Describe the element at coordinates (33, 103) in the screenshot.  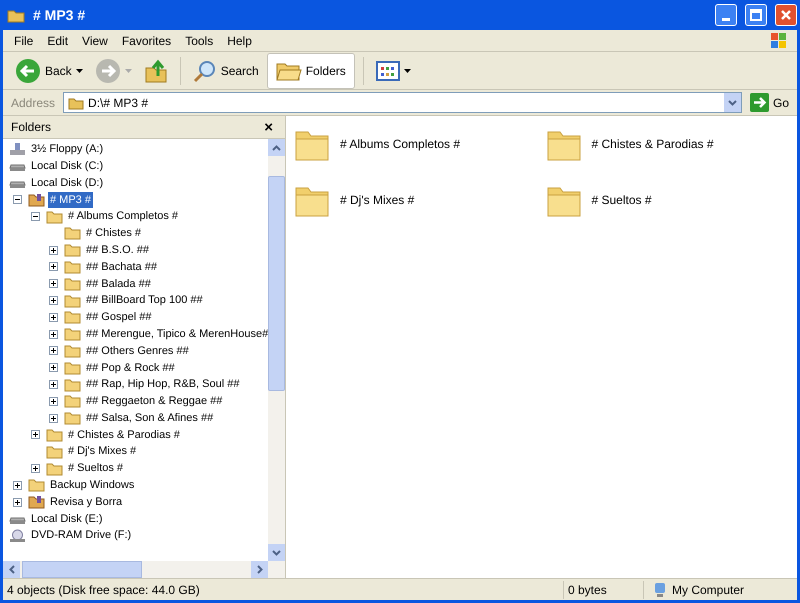
I see `address-label: Address` at that location.